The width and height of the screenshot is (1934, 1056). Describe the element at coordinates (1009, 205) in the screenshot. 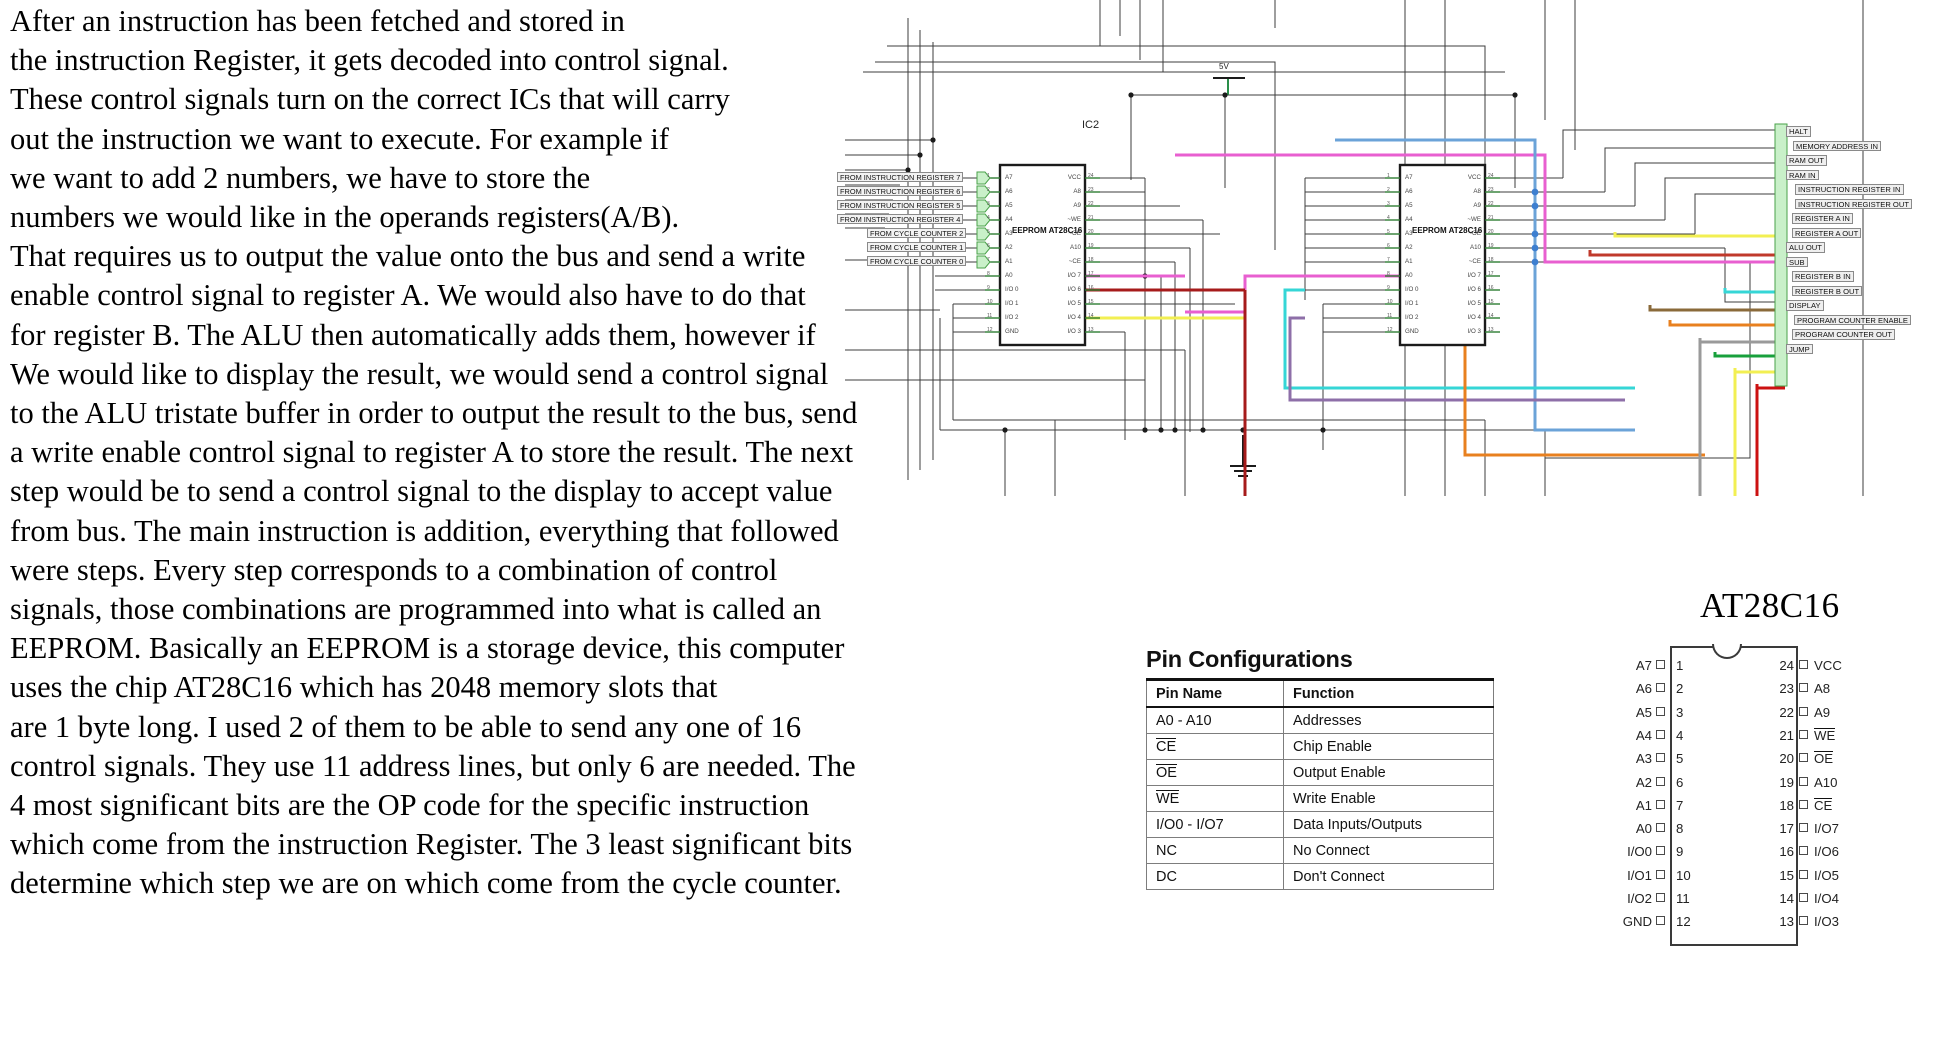

I see `chip-pin-name: A5` at that location.